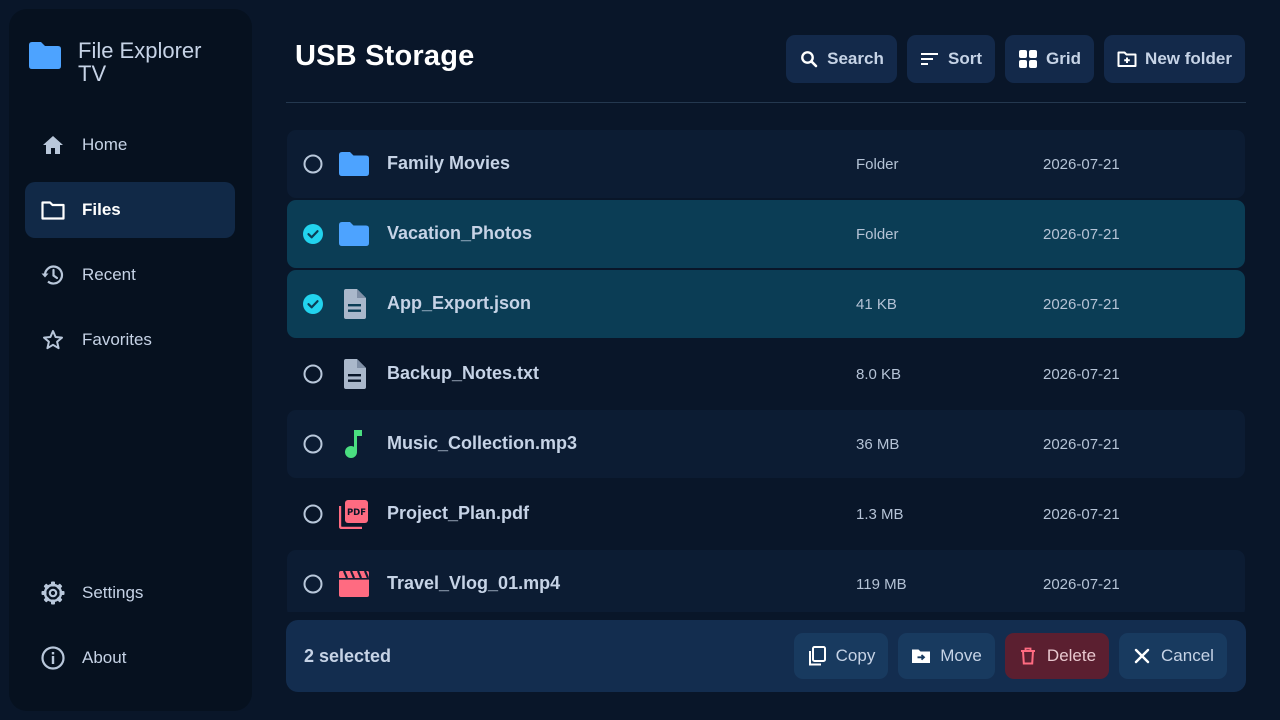  I want to click on pdf-icon: PDF, so click(354, 514).